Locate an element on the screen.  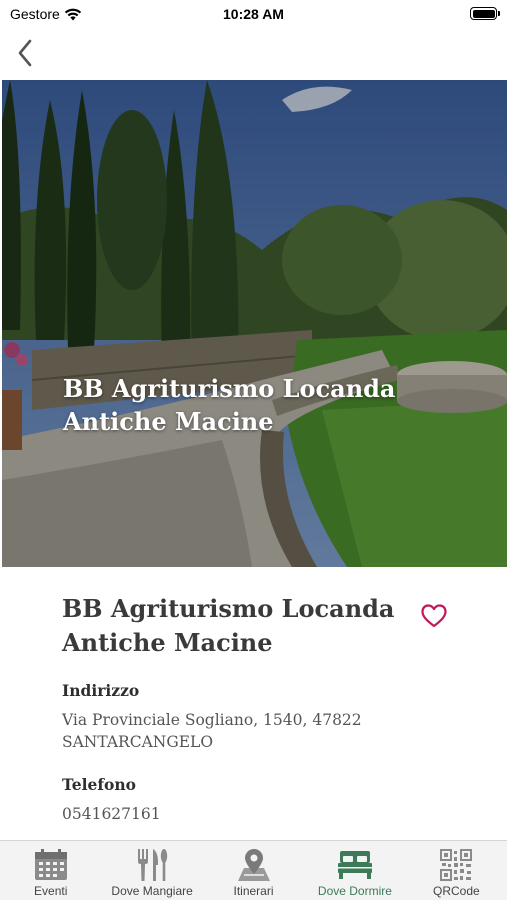
tab-label: Itinerari is located at coordinates (253, 891).